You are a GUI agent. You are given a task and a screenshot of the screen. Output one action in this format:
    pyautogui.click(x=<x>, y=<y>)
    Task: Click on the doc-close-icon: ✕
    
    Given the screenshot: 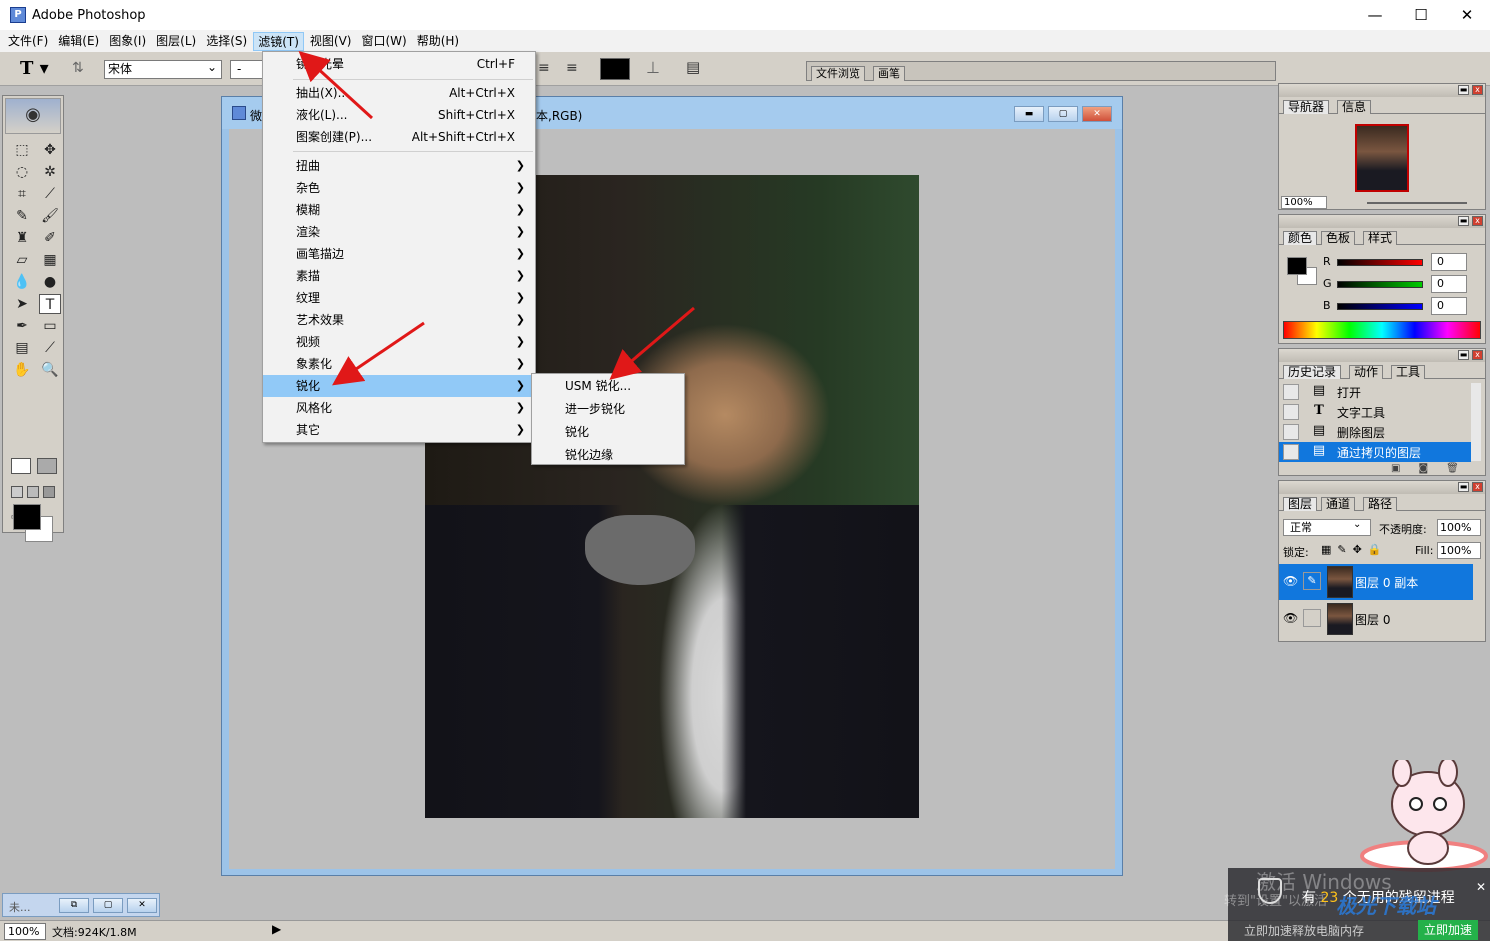 What is the action you would take?
    pyautogui.click(x=1097, y=114)
    